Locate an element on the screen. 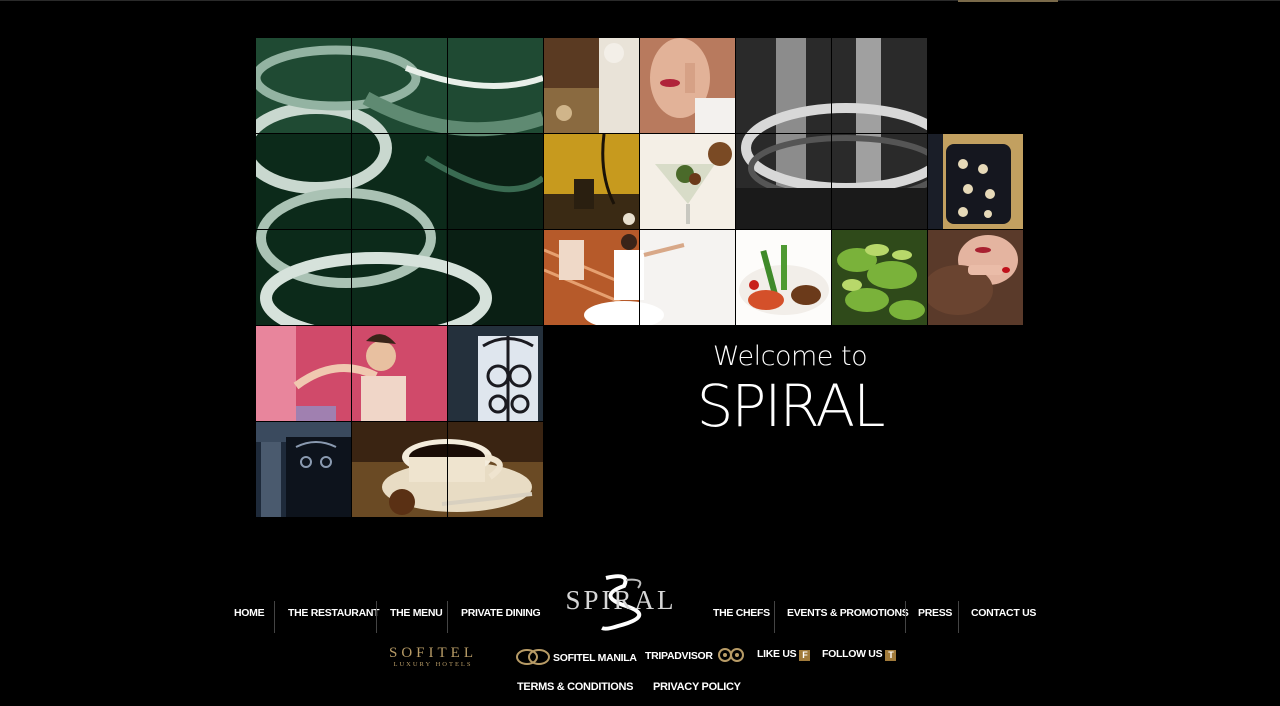 The height and width of the screenshot is (706, 1280). nav-contact-us: CONTACT US is located at coordinates (1003, 613).